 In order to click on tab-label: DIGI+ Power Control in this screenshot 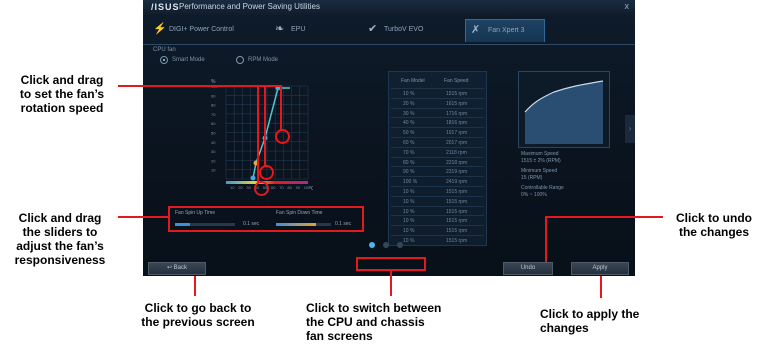, I will do `click(201, 29)`.